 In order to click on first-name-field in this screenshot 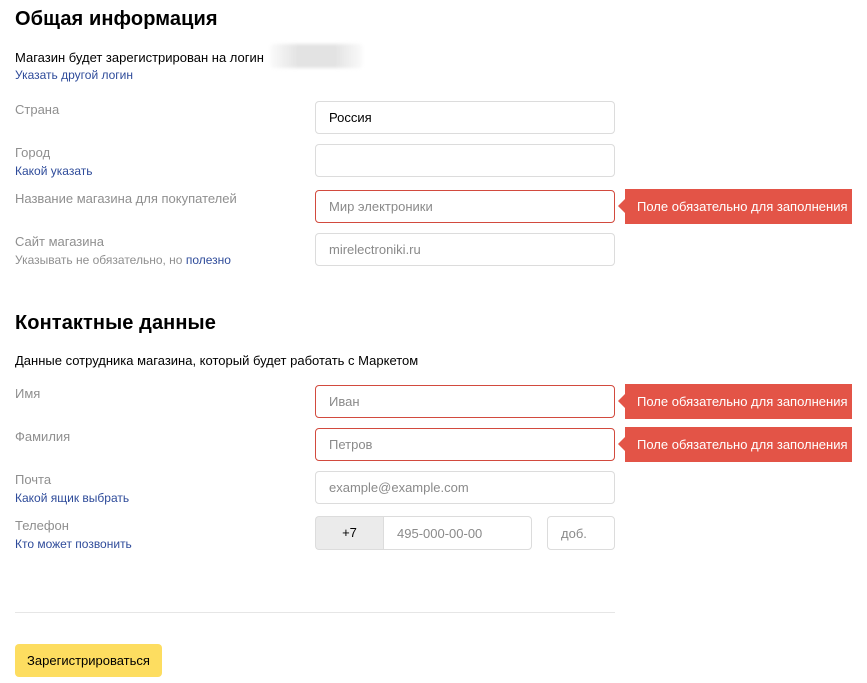, I will do `click(465, 401)`.